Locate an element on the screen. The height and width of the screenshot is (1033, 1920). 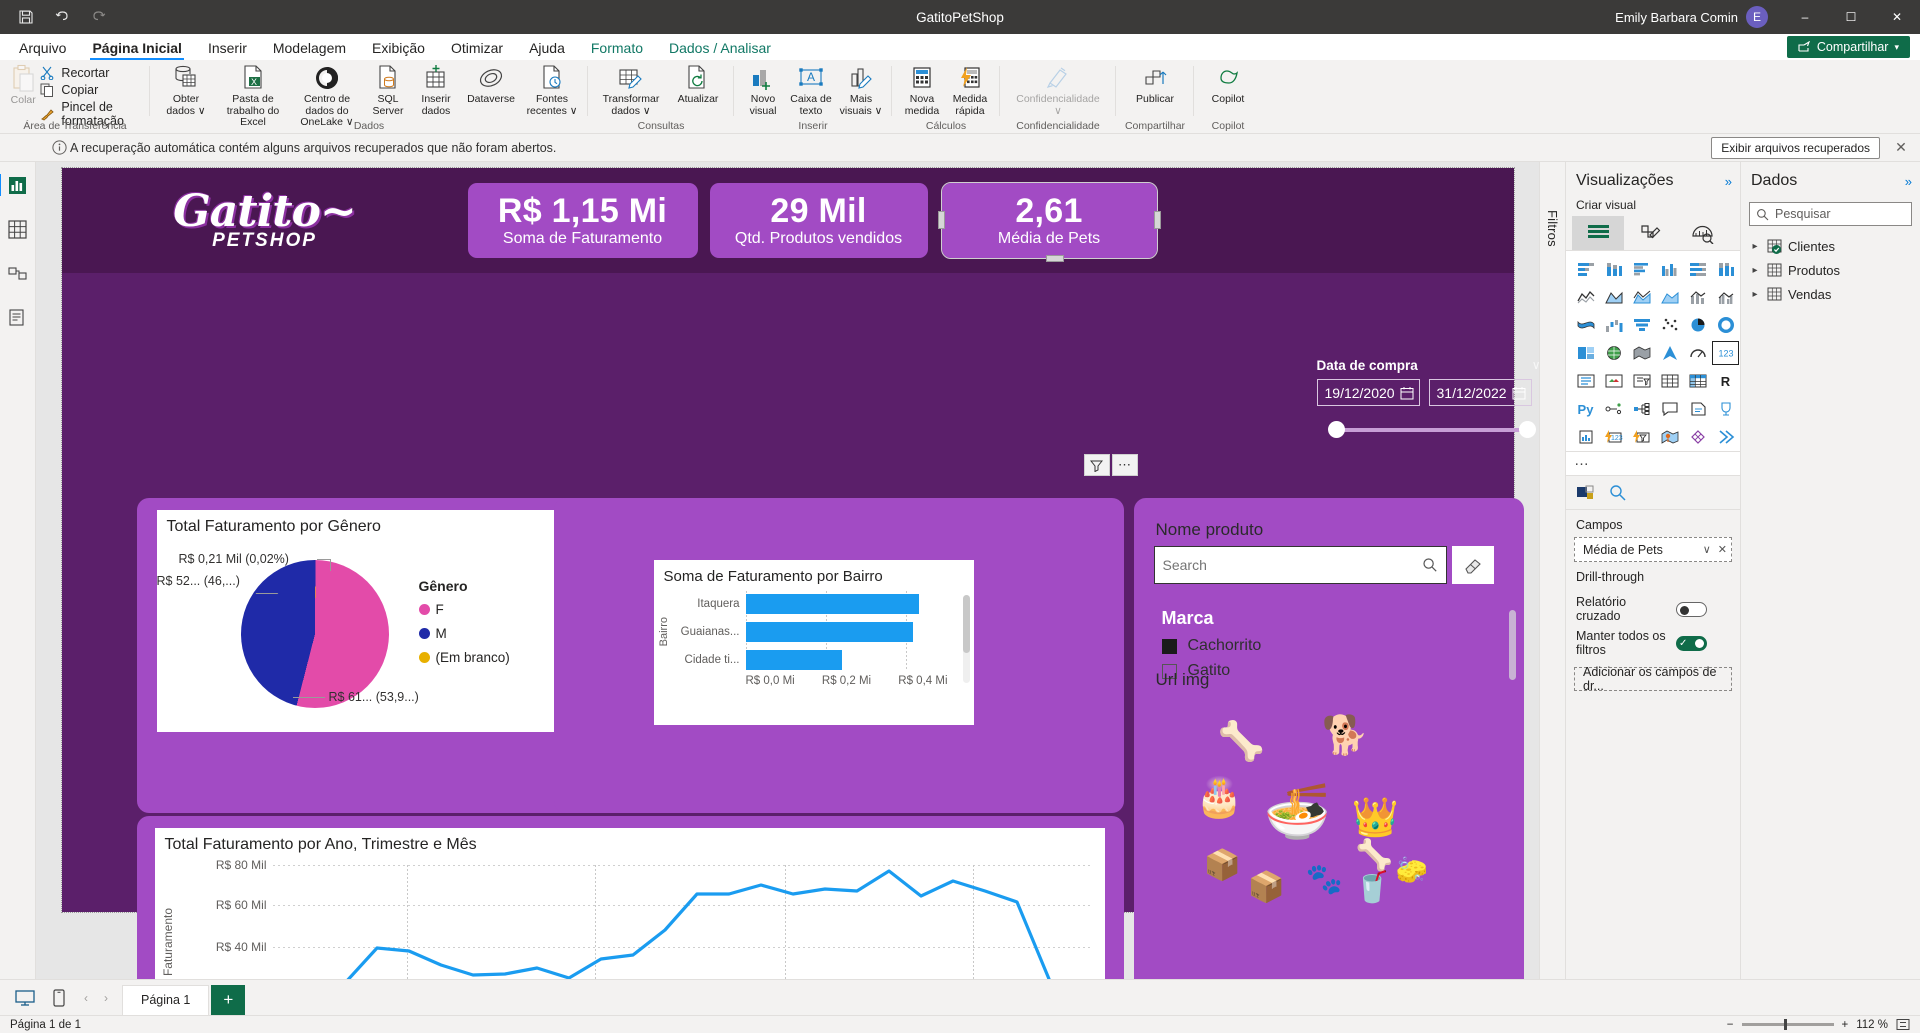
slicer-range-track is located at coordinates (1428, 429).